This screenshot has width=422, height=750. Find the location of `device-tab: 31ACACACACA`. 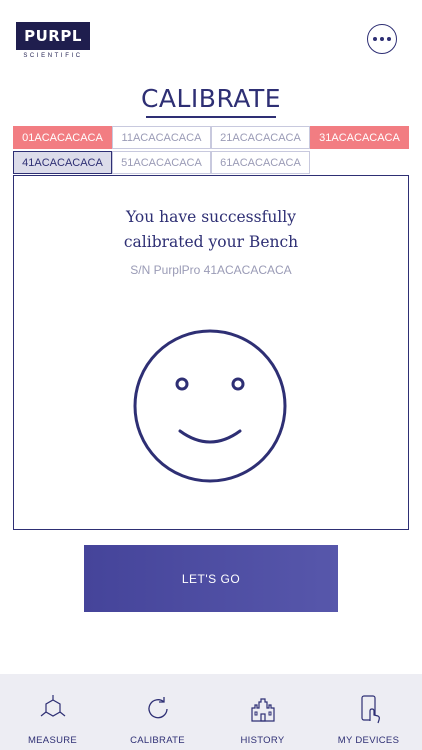

device-tab: 31ACACACACA is located at coordinates (359, 137).